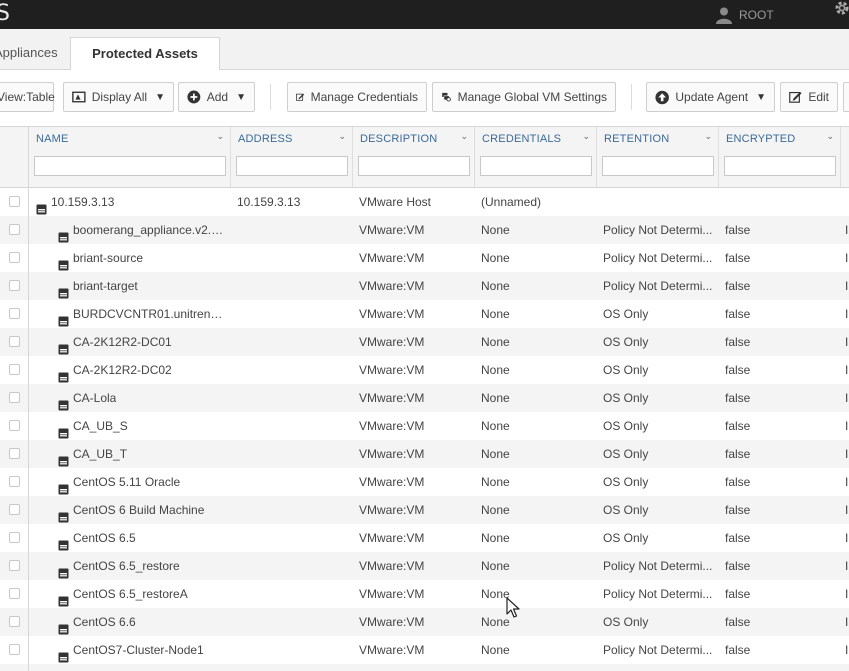 This screenshot has width=849, height=671. I want to click on cell-name: CentOS 6 Build Machine, so click(143, 510).